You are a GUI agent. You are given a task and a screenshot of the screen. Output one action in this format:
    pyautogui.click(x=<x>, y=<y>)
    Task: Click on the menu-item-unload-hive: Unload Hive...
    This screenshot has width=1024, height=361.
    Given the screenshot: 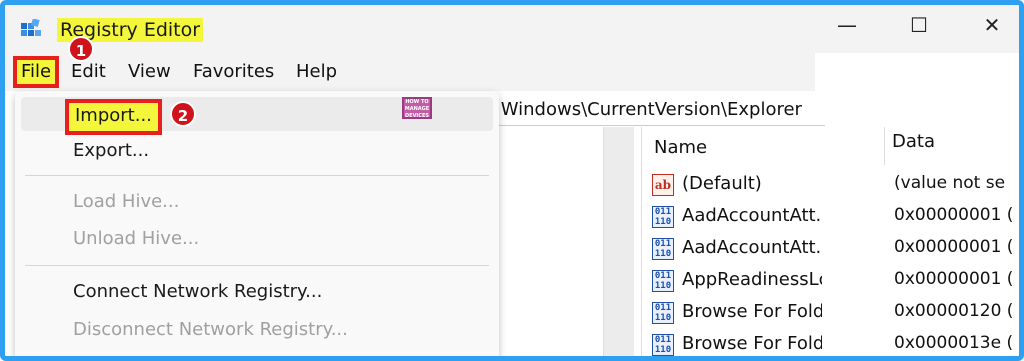 What is the action you would take?
    pyautogui.click(x=136, y=239)
    